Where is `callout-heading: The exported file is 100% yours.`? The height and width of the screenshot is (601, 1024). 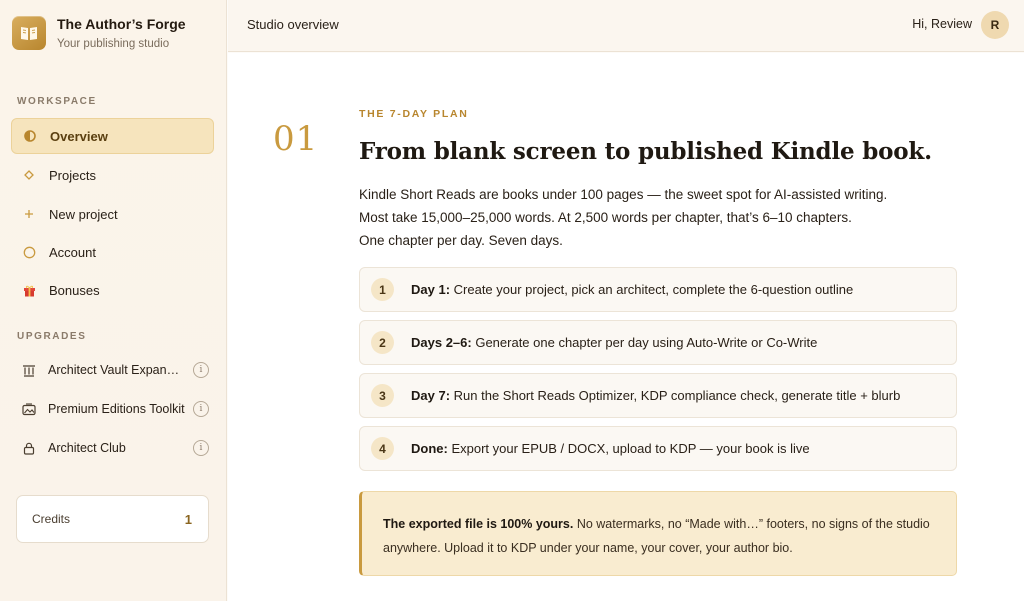 callout-heading: The exported file is 100% yours. is located at coordinates (478, 524).